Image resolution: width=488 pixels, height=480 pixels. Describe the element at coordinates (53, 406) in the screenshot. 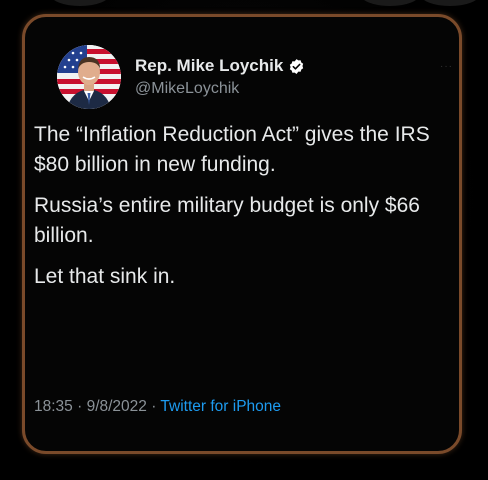

I see `tweet-time: 18:35` at that location.